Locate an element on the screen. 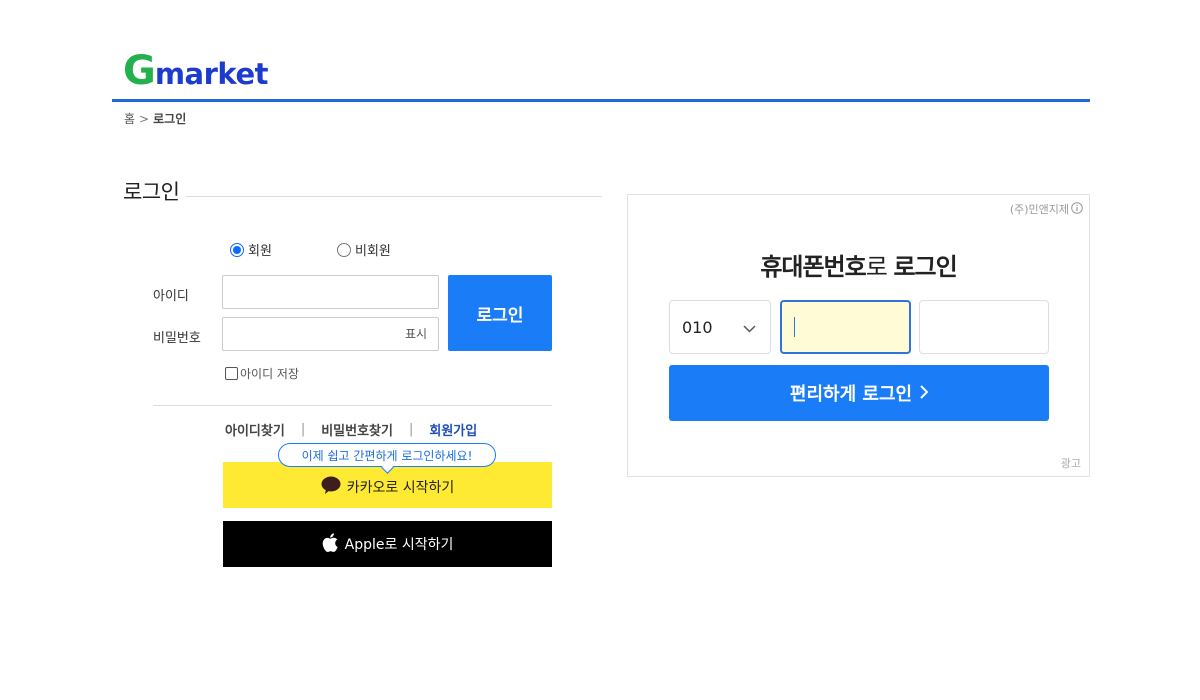 This screenshot has height=700, width=1200. radio-non-member: 비회원 is located at coordinates (364, 249).